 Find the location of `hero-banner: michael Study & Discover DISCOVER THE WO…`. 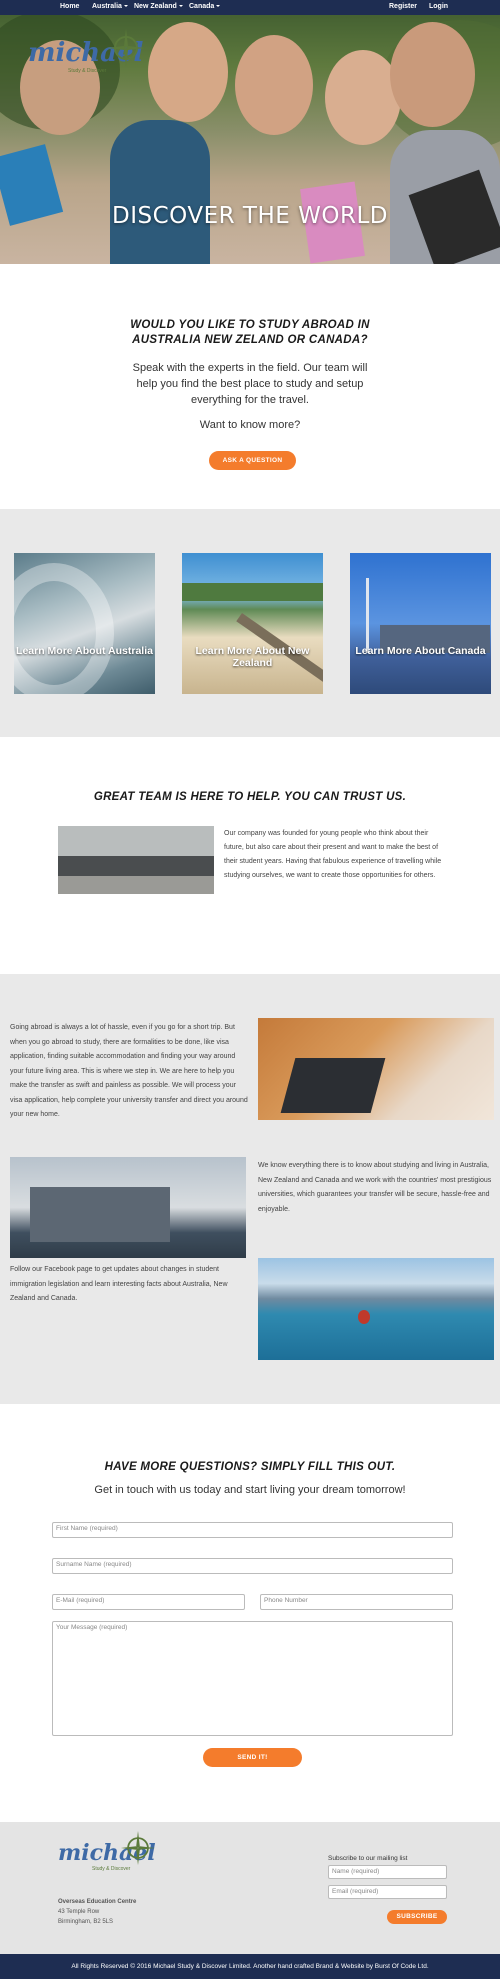

hero-banner: michael Study & Discover DISCOVER THE WO… is located at coordinates (250, 132).